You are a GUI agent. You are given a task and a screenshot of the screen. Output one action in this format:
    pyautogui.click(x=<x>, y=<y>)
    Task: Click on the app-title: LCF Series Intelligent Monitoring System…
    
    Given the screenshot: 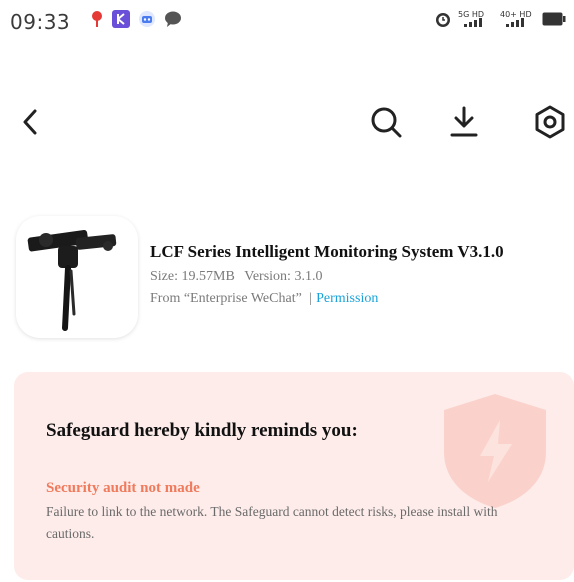 What is the action you would take?
    pyautogui.click(x=327, y=251)
    